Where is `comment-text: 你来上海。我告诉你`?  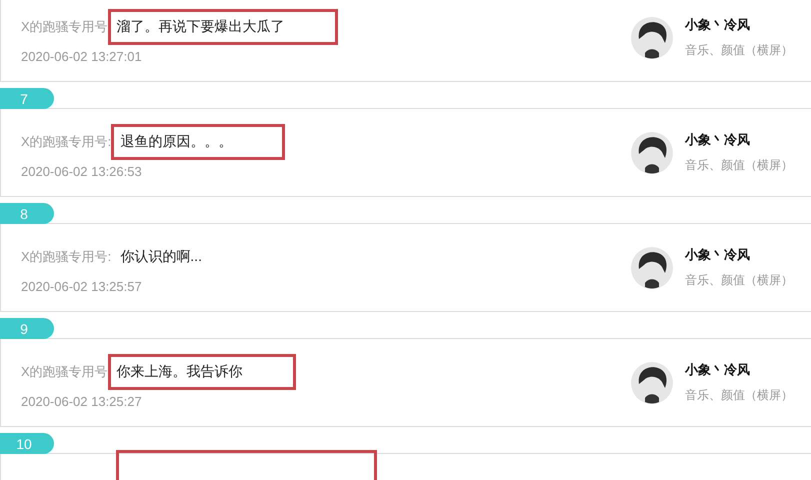
comment-text: 你来上海。我告诉你 is located at coordinates (202, 372).